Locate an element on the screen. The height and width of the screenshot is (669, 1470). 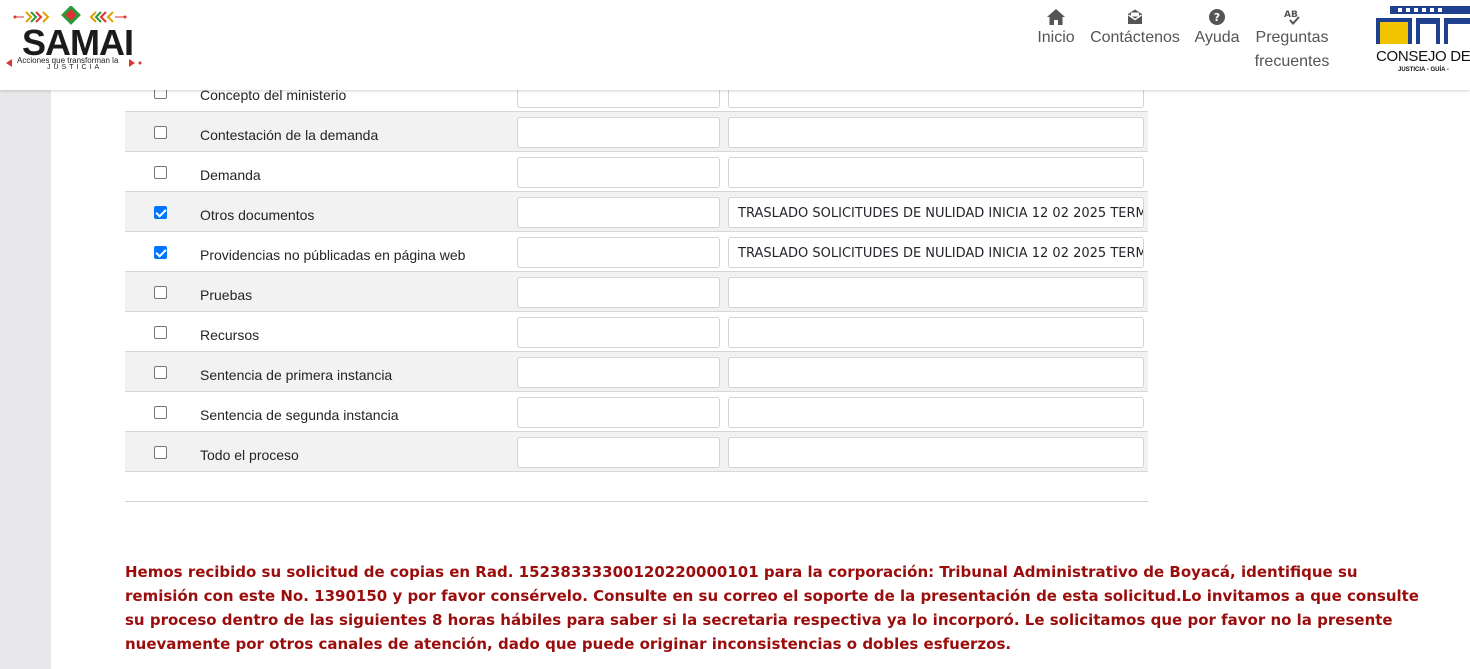
document-label: Todo el proceso is located at coordinates (249, 455).